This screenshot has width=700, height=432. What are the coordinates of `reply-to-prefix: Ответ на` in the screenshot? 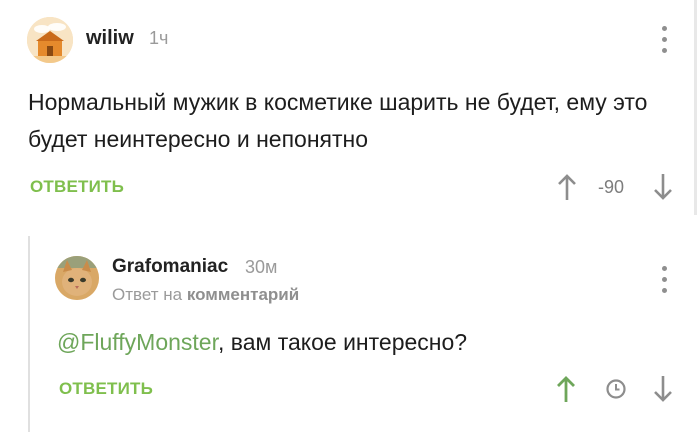 It's located at (147, 294).